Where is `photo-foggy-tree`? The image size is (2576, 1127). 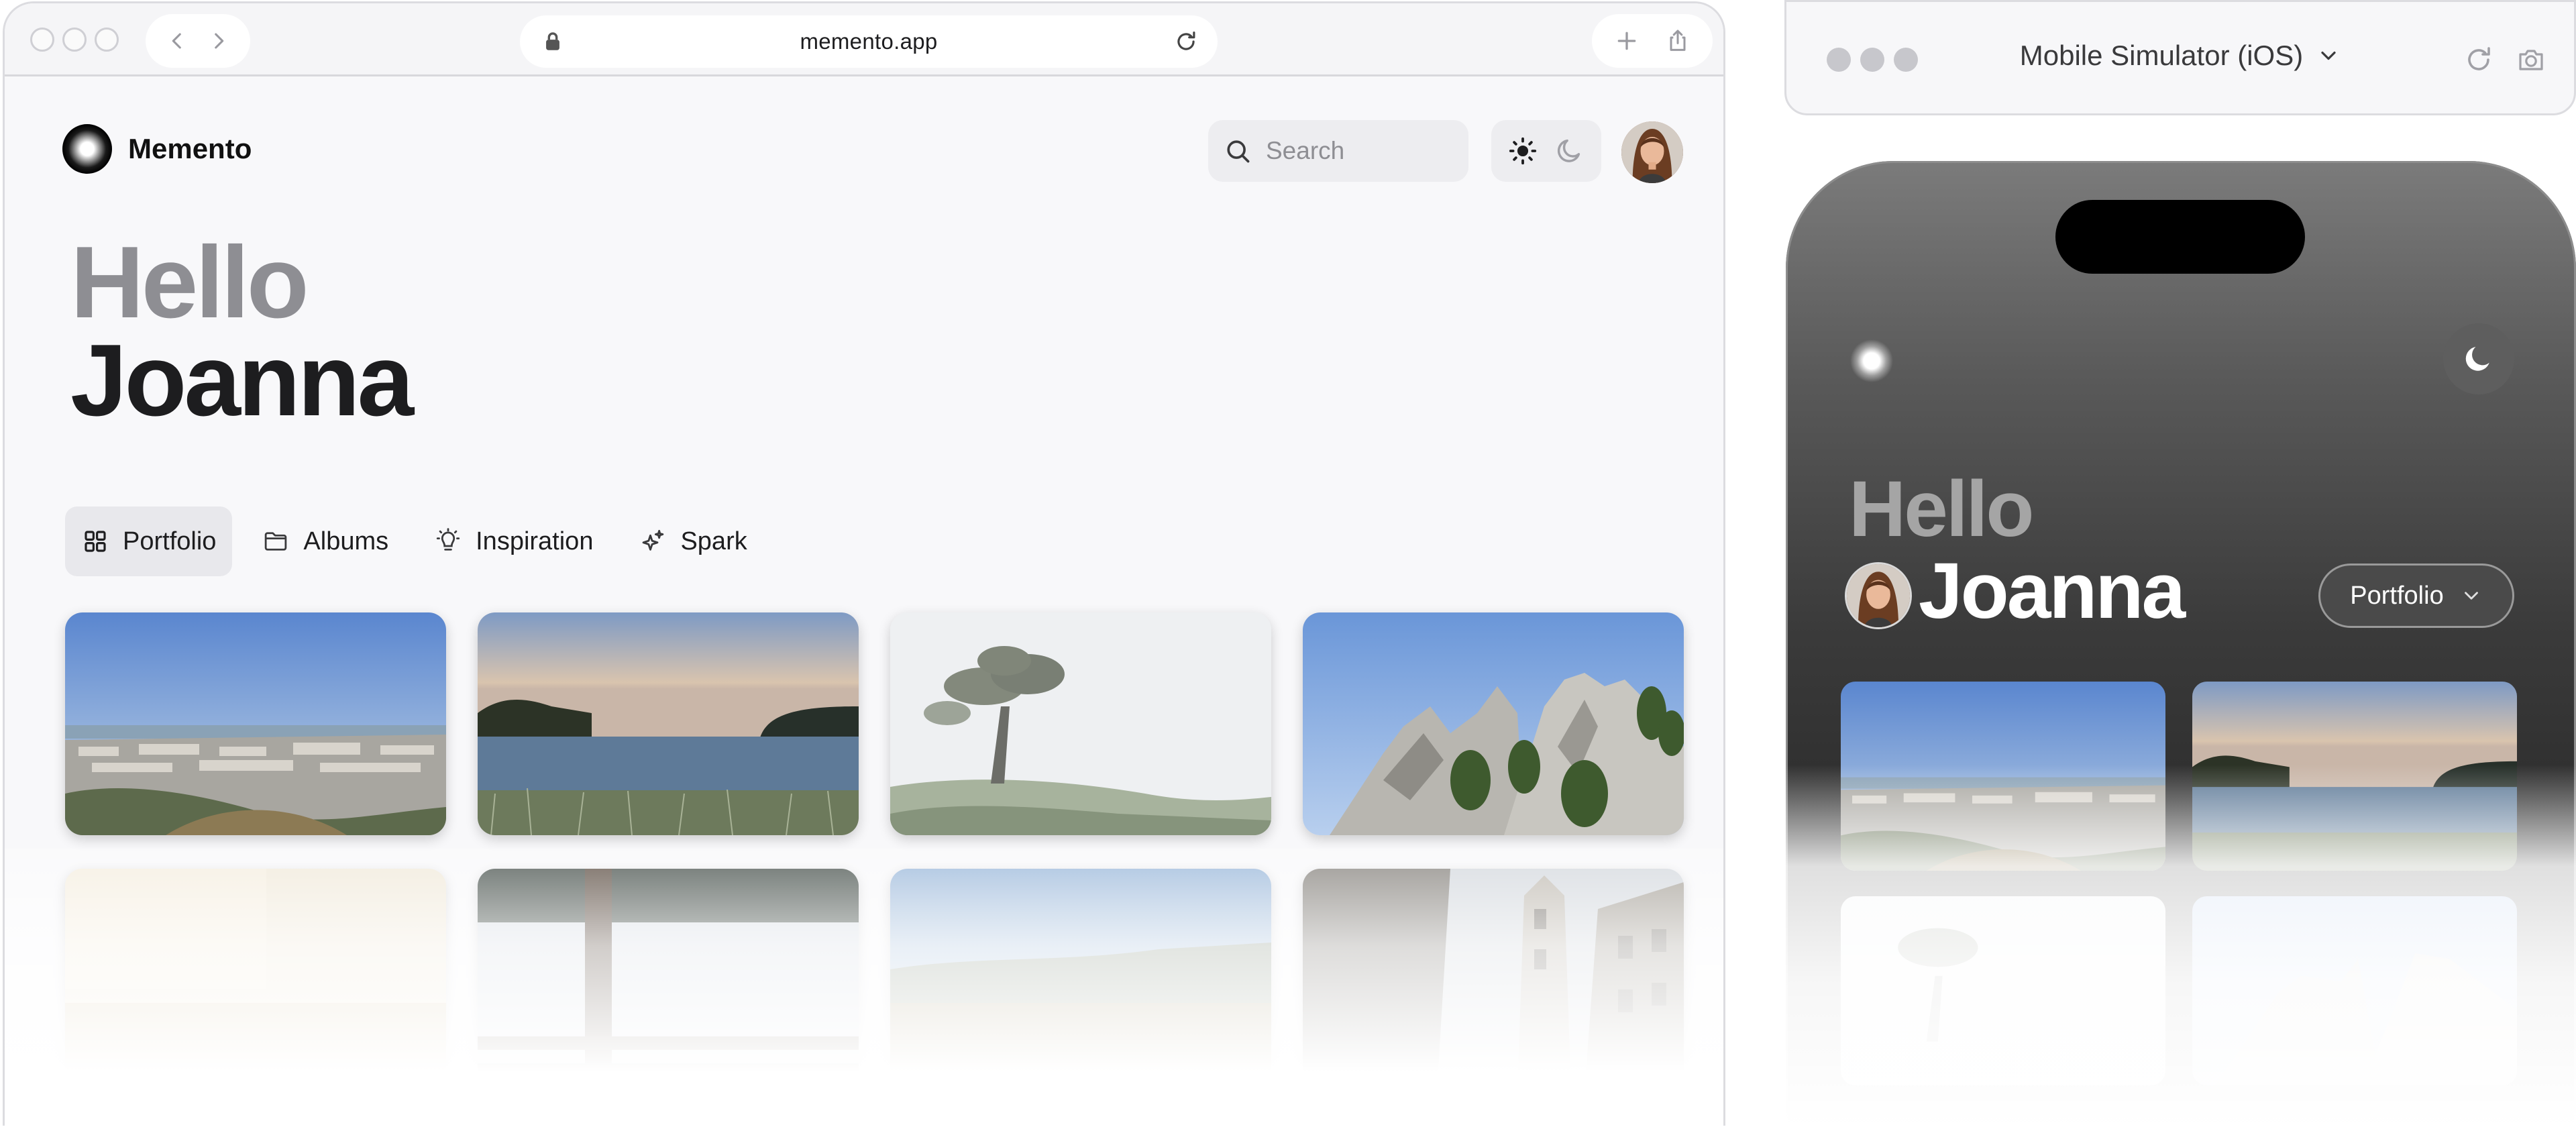 photo-foggy-tree is located at coordinates (1080, 723).